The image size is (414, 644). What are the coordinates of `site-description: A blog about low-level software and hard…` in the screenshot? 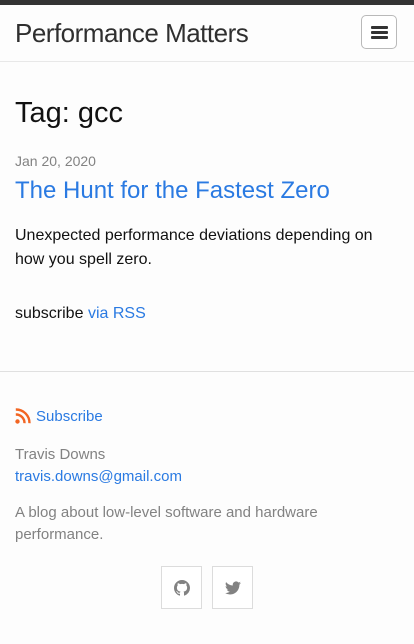 It's located at (166, 523).